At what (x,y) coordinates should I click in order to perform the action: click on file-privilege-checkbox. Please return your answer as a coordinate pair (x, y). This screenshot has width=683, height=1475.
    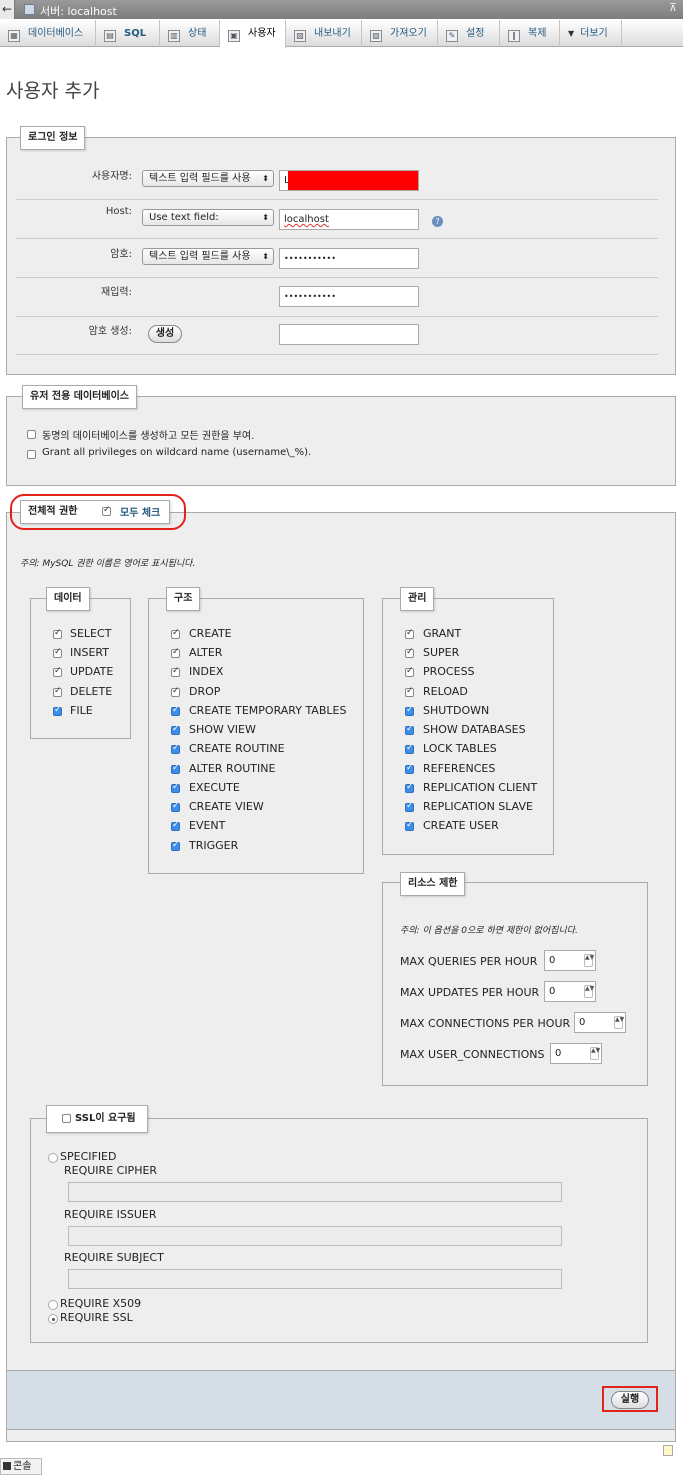
    Looking at the image, I should click on (57, 710).